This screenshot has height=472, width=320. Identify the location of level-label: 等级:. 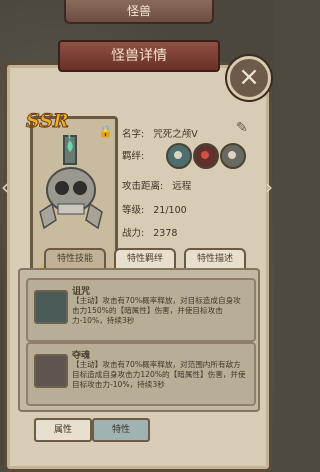
(133, 210).